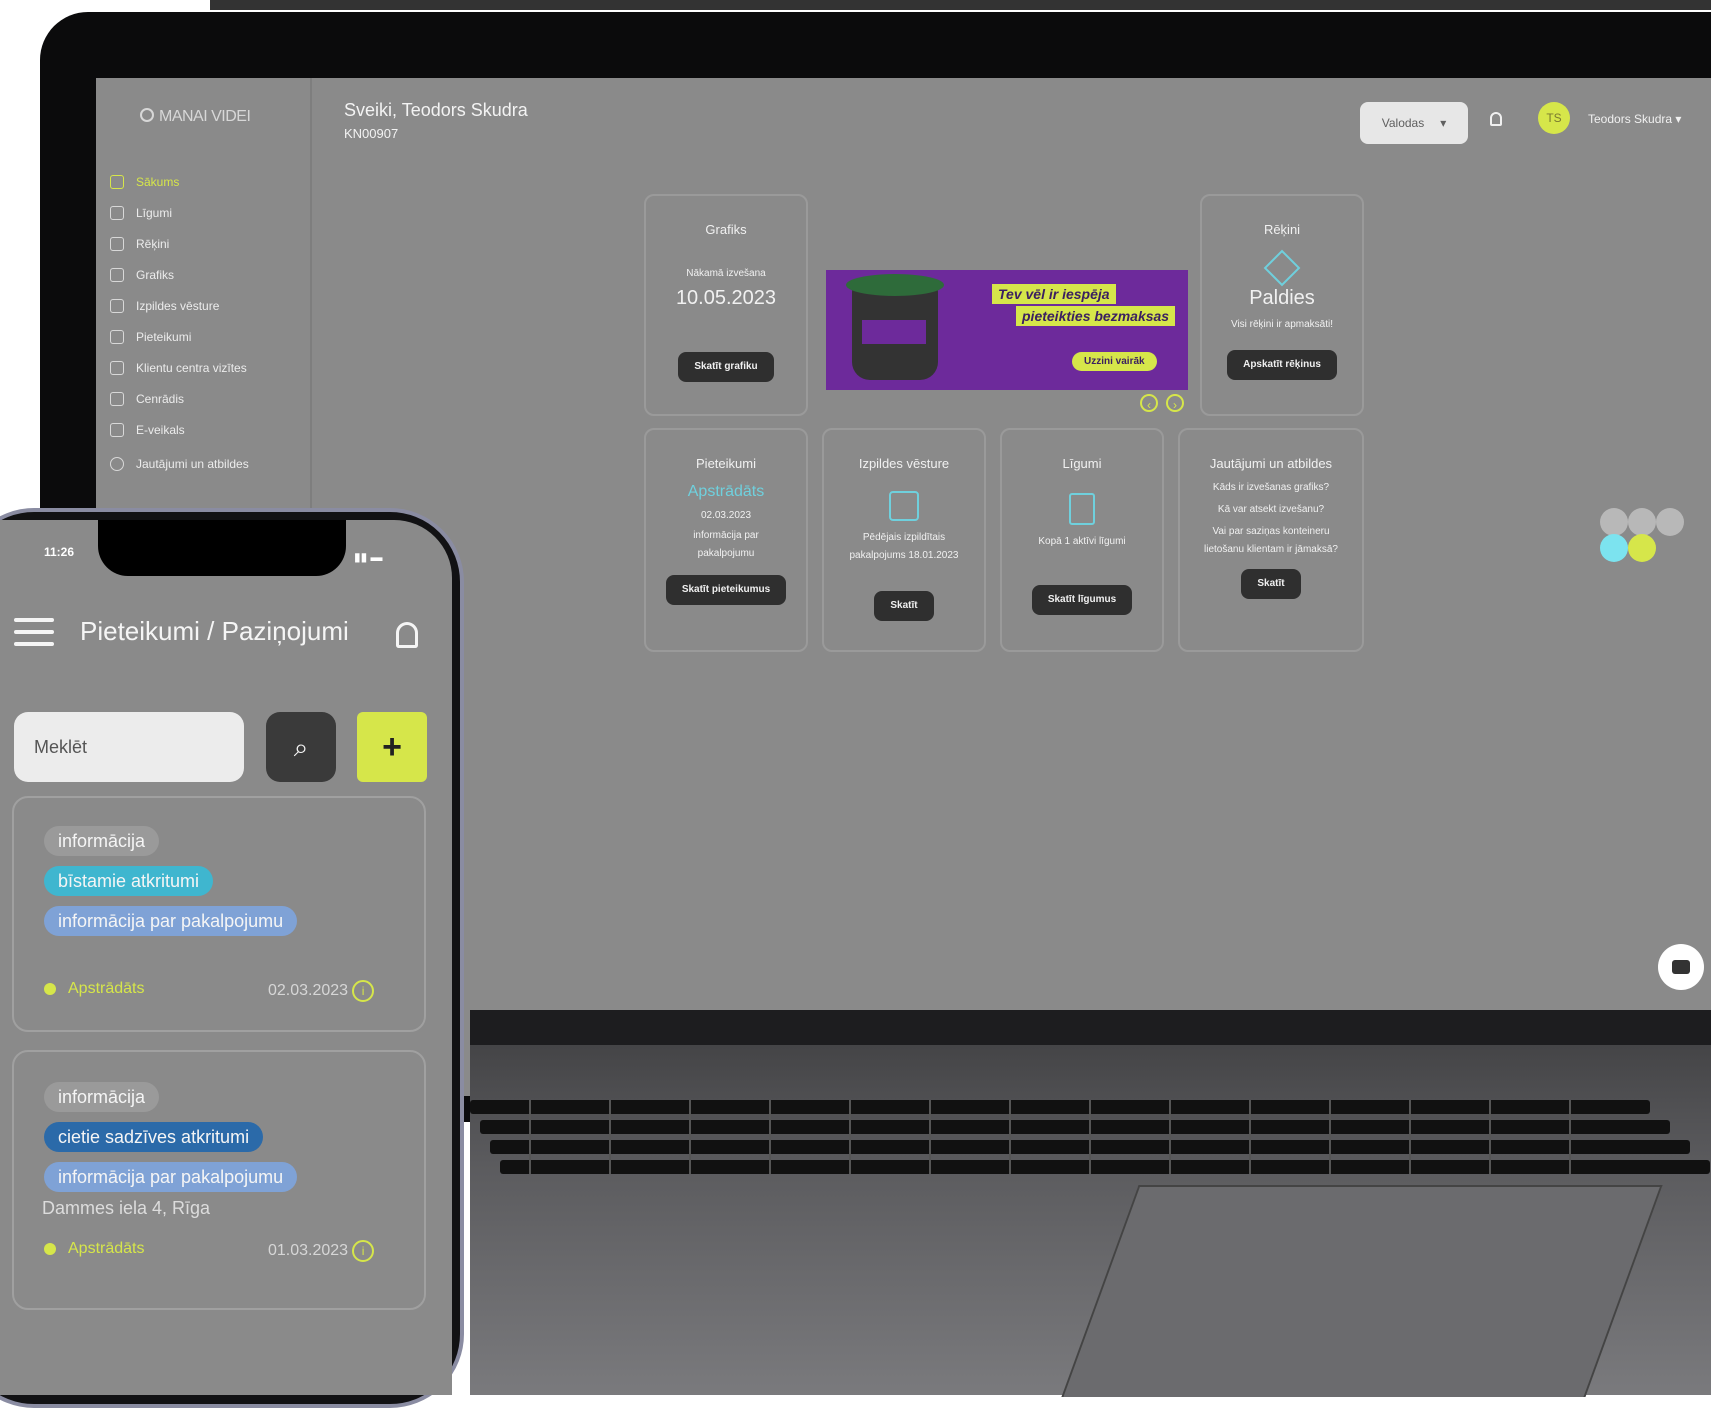 The image size is (1711, 1408). I want to click on invoice-icon, so click(117, 244).